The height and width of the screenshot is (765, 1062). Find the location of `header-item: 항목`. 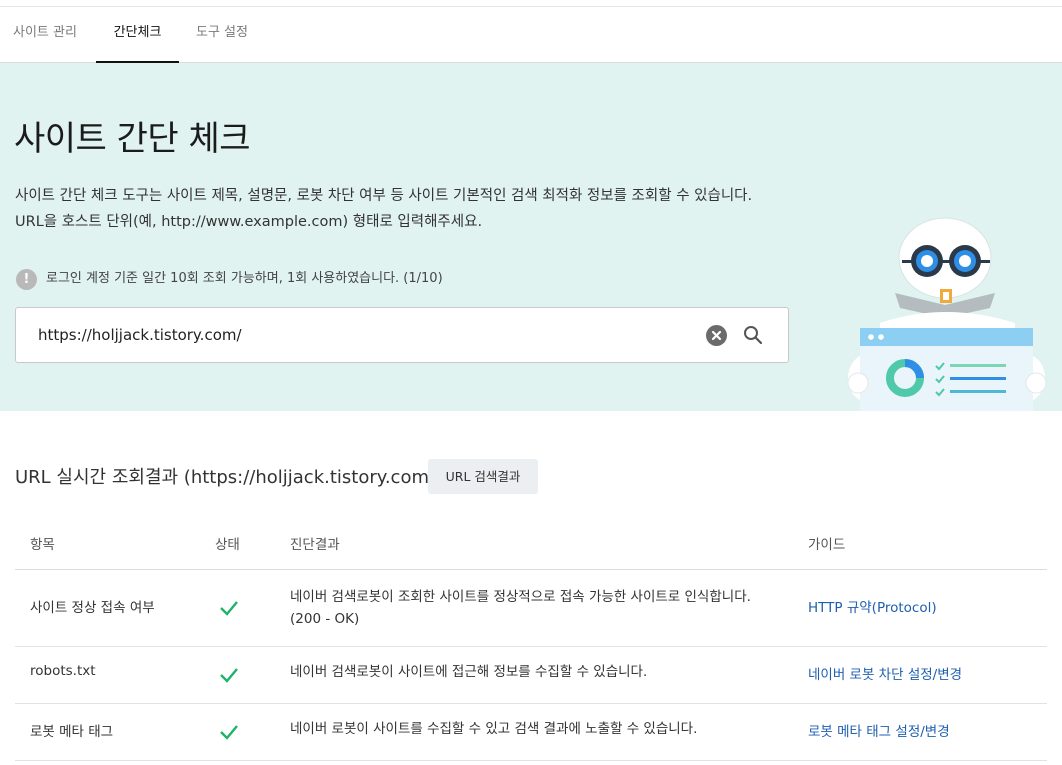

header-item: 항목 is located at coordinates (42, 545).